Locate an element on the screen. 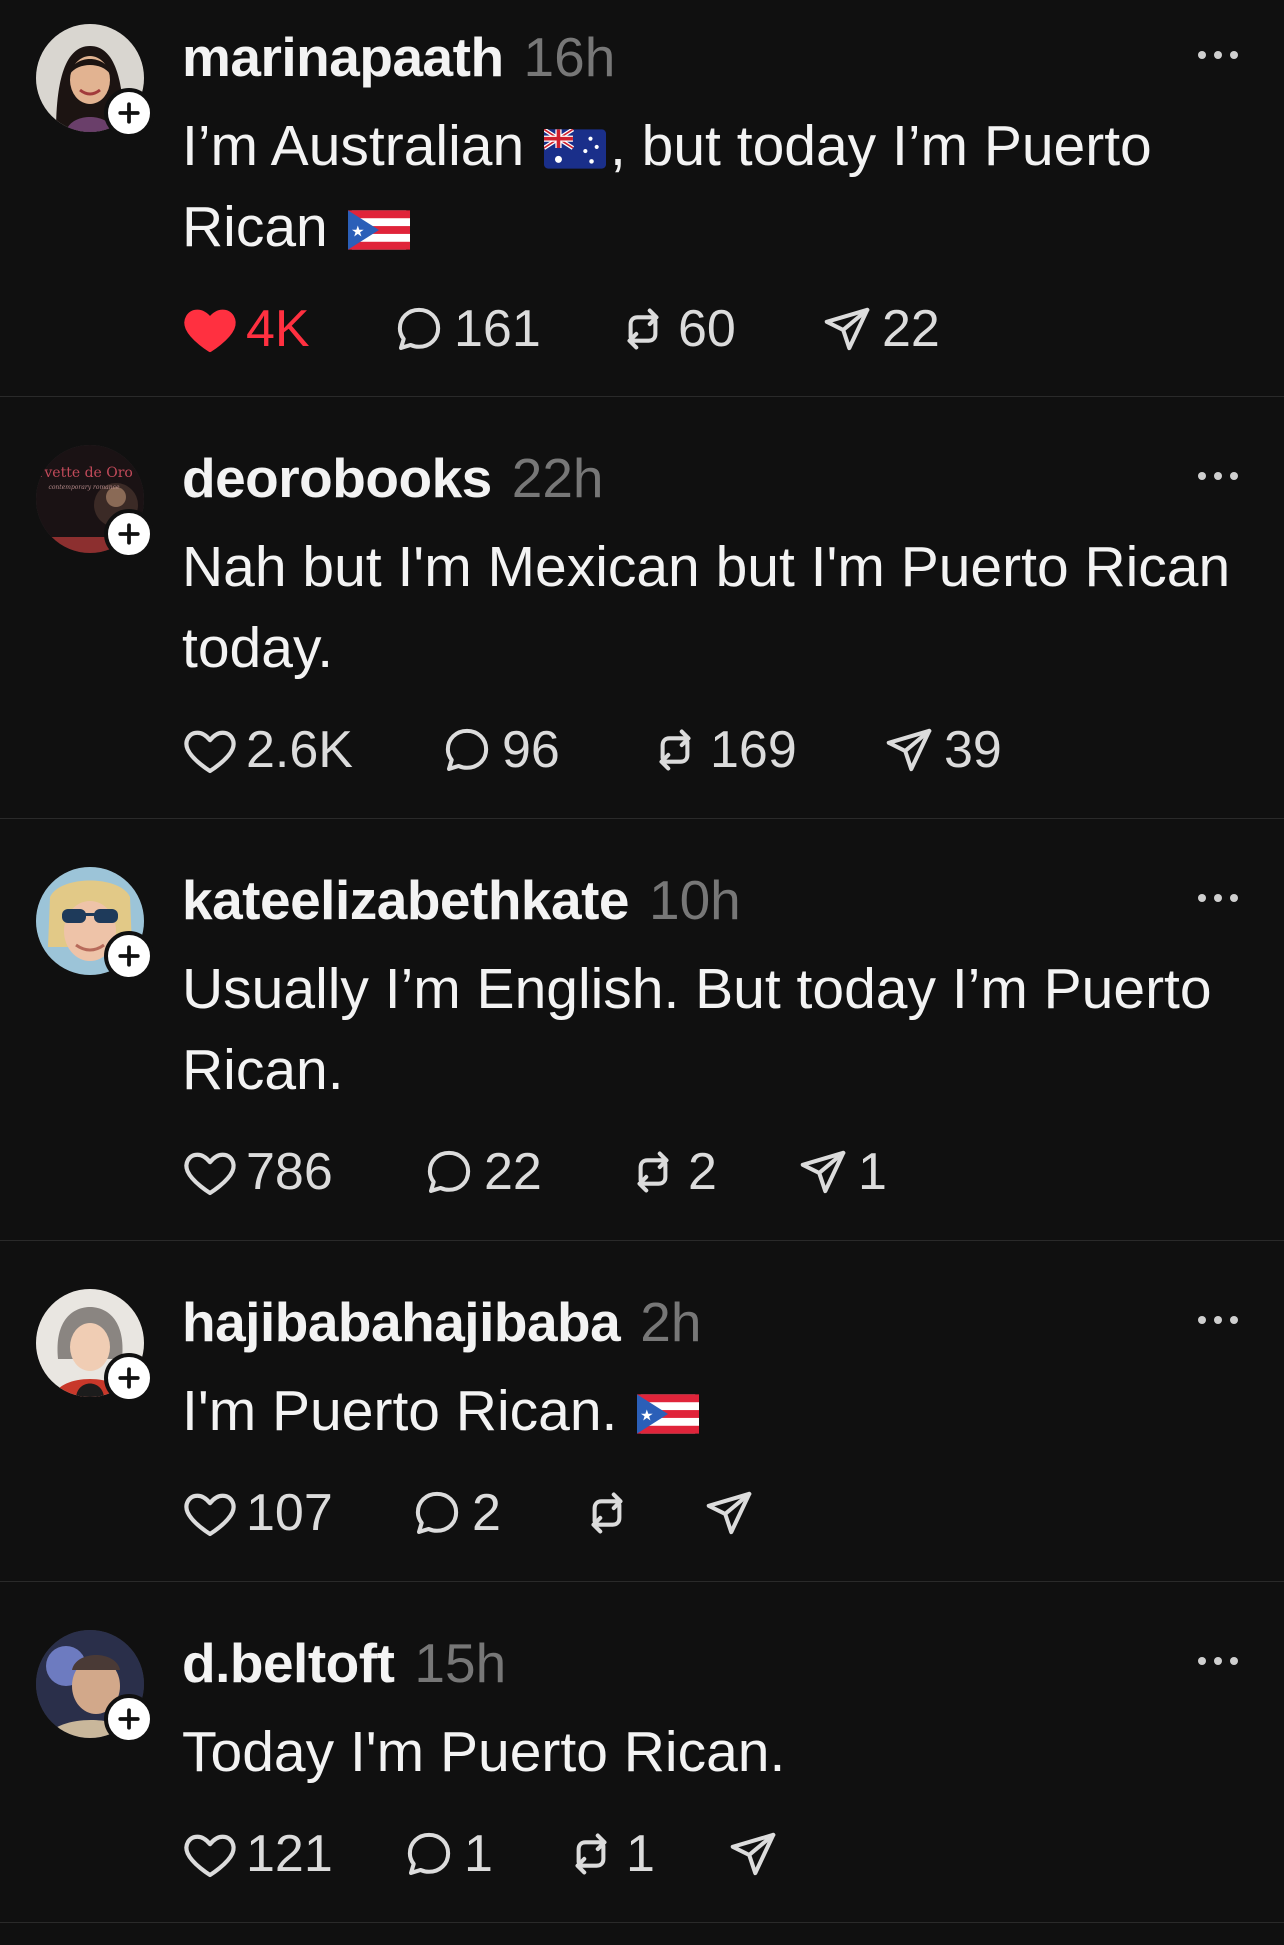 The image size is (1284, 1945). share-count: 22 is located at coordinates (911, 329).